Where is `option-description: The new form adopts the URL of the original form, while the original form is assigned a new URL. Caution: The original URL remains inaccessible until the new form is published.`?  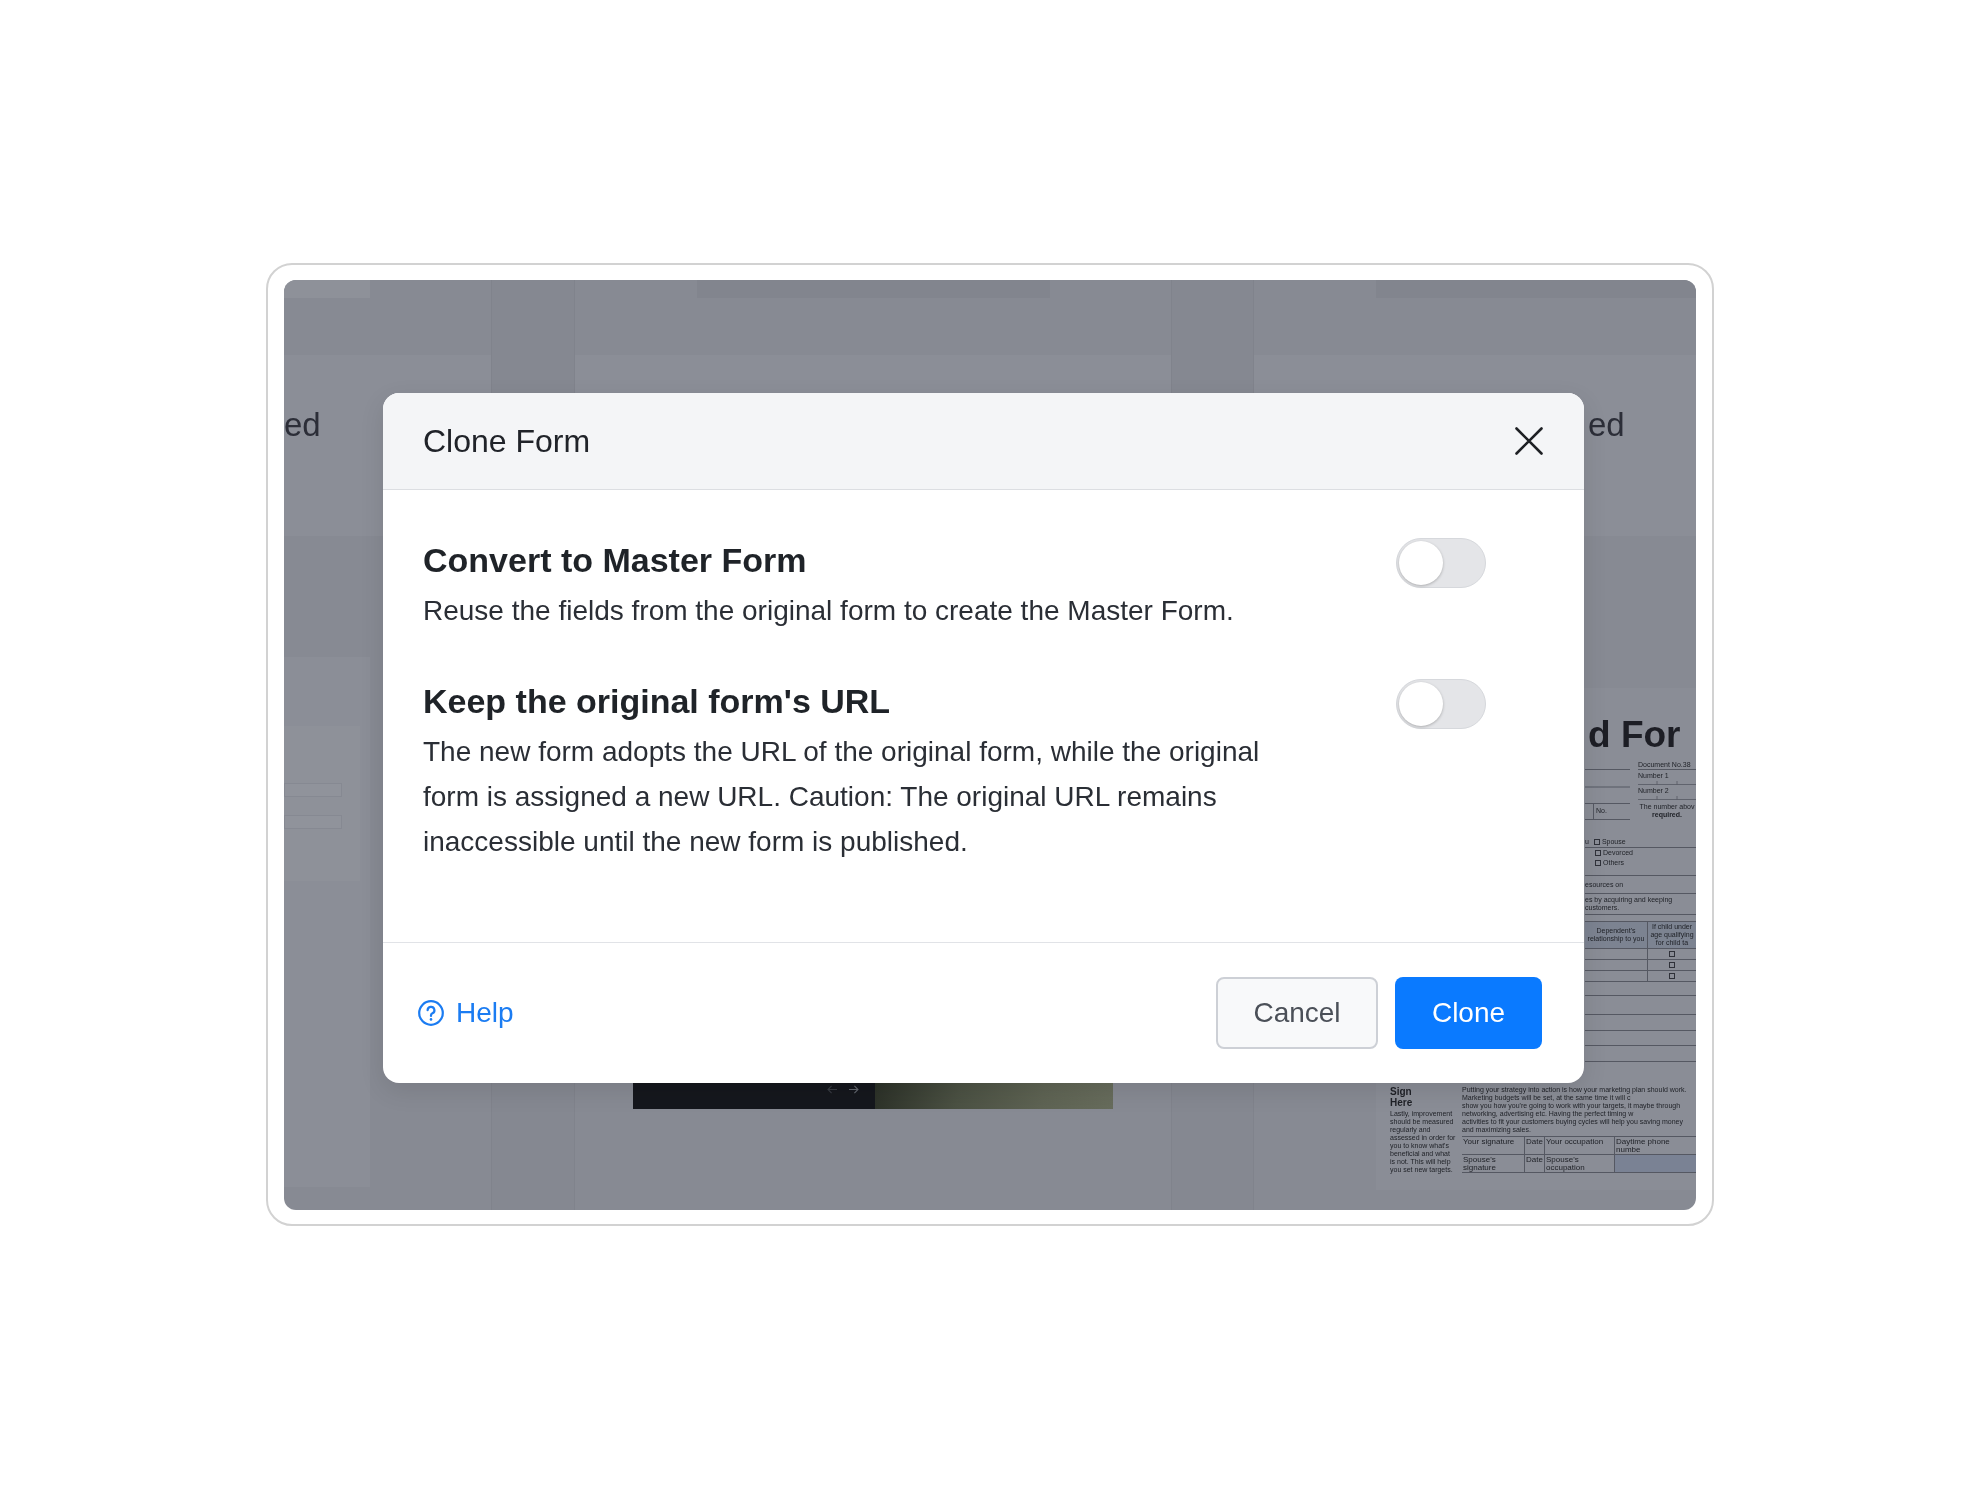
option-description: The new form adopts the URL of the original form, while the original form is assigned a new URL. Caution: The original URL remains inaccessible until the new form is published. is located at coordinates (842, 797).